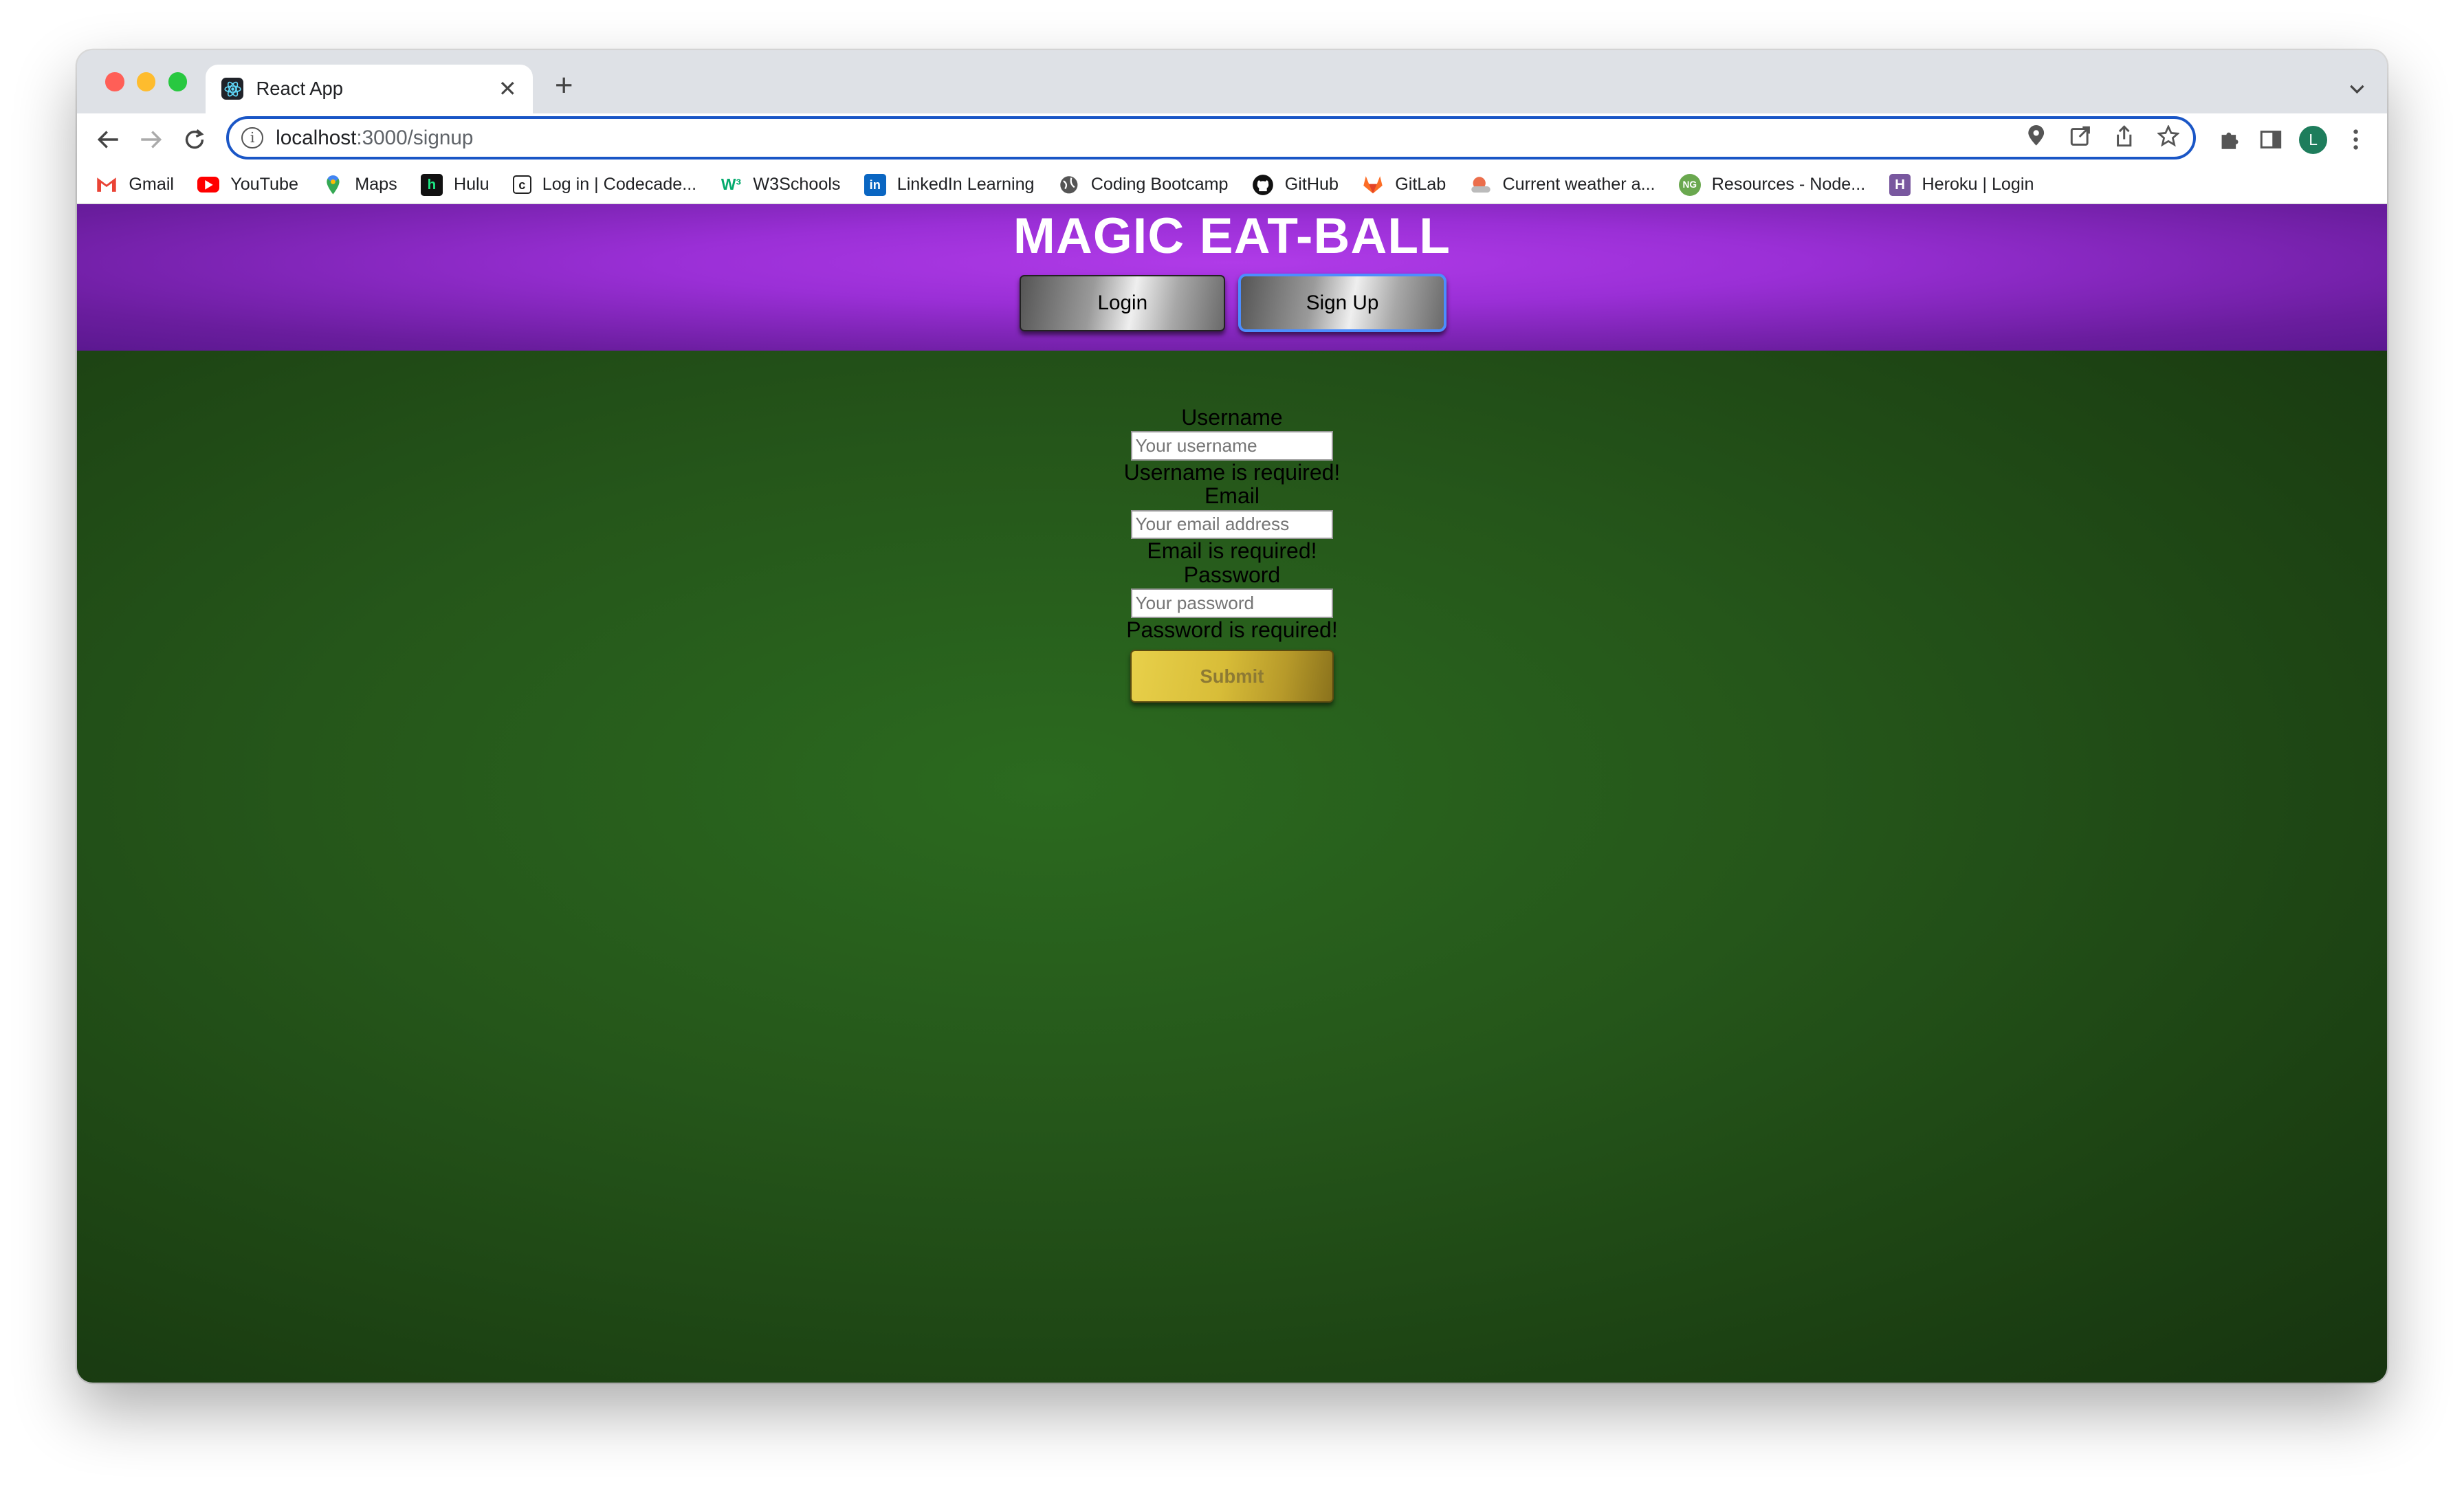 Image resolution: width=2464 pixels, height=1485 pixels. Describe the element at coordinates (1481, 185) in the screenshot. I see `weather-icon` at that location.